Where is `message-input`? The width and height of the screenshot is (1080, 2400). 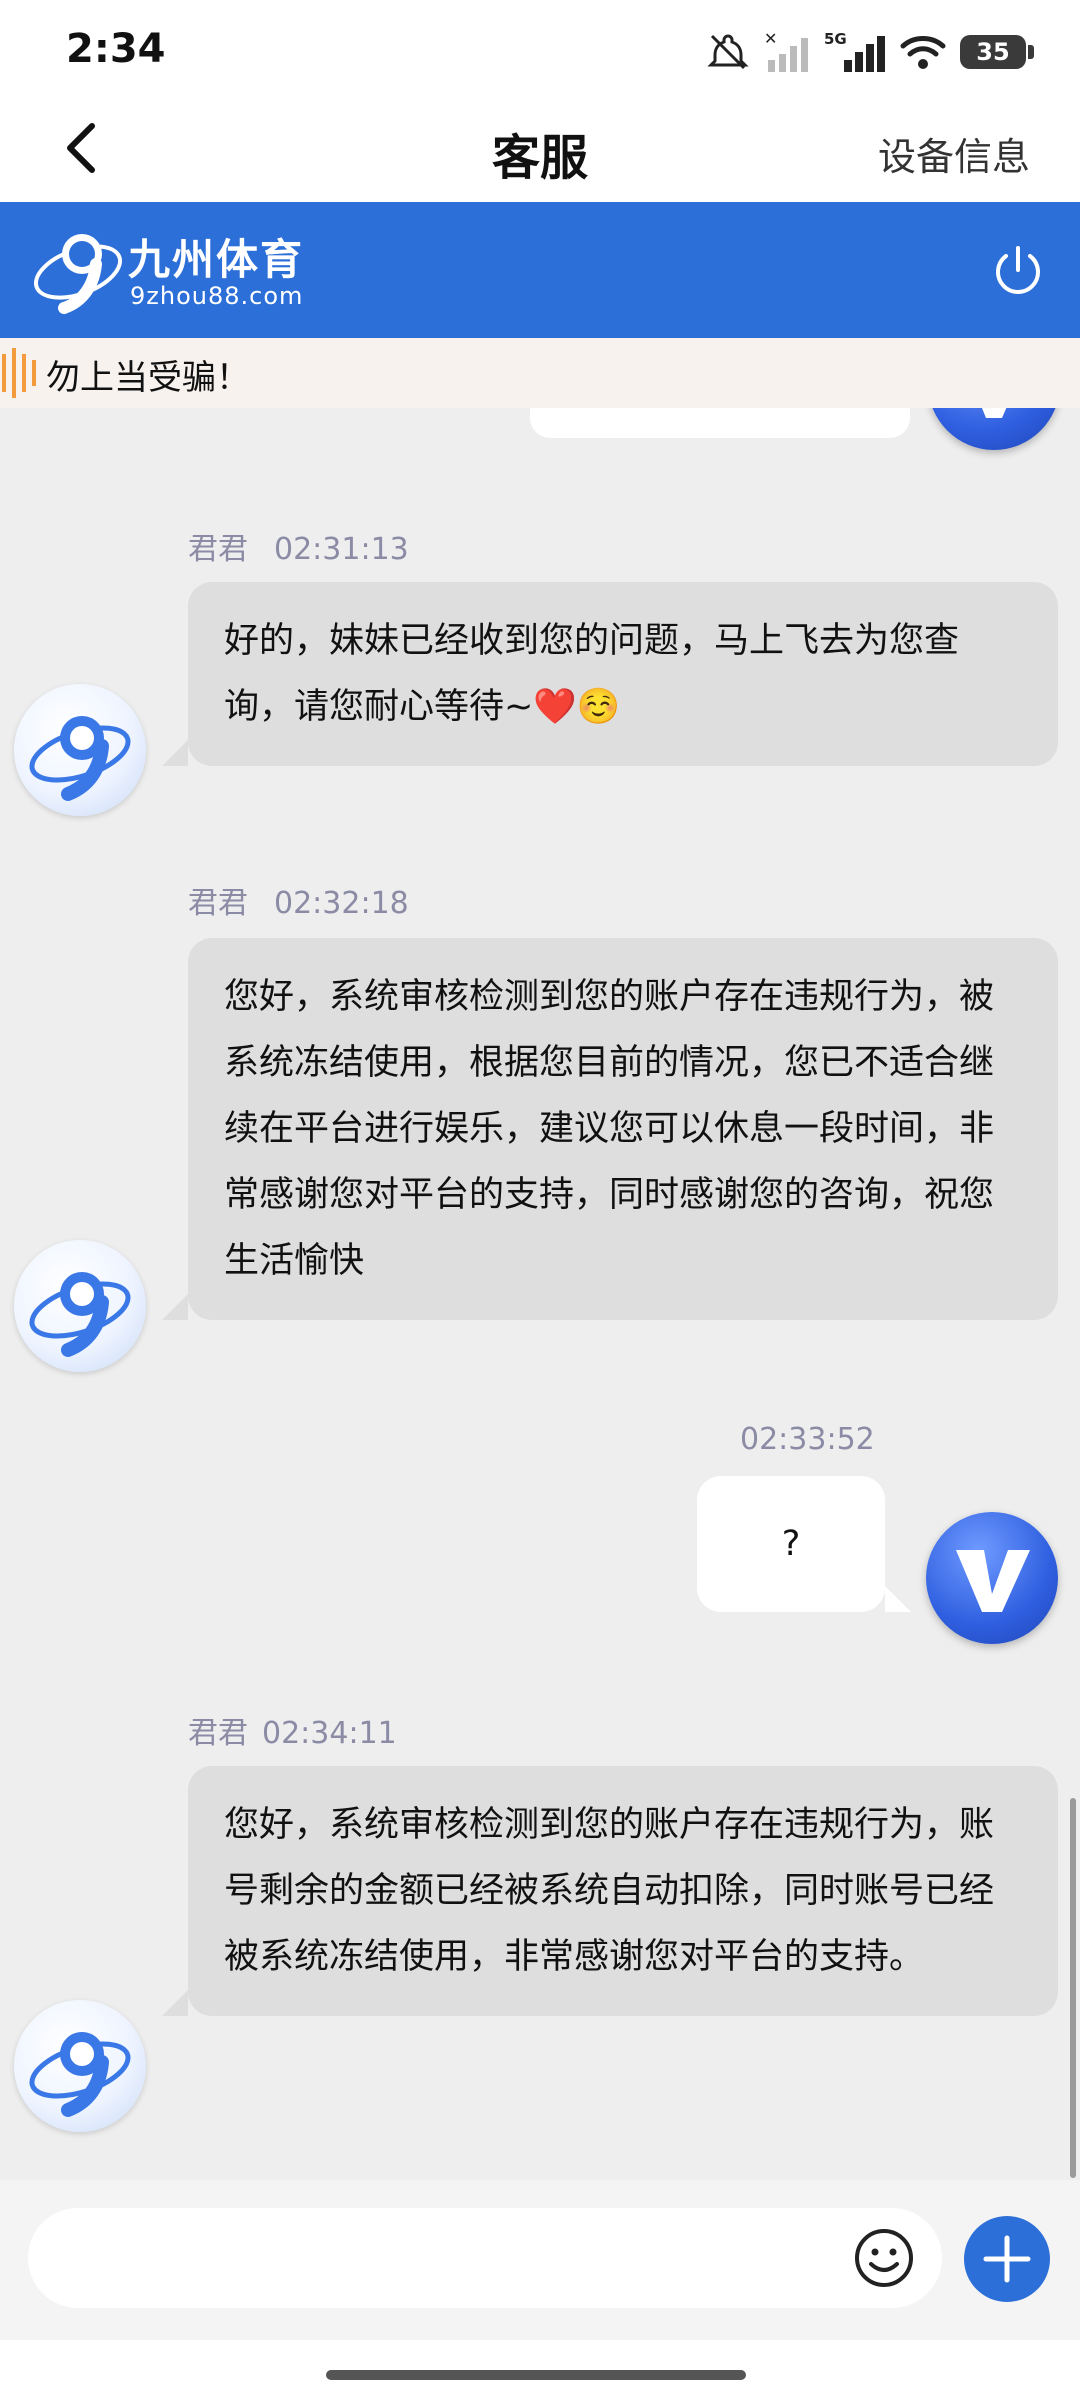
message-input is located at coordinates (485, 2258).